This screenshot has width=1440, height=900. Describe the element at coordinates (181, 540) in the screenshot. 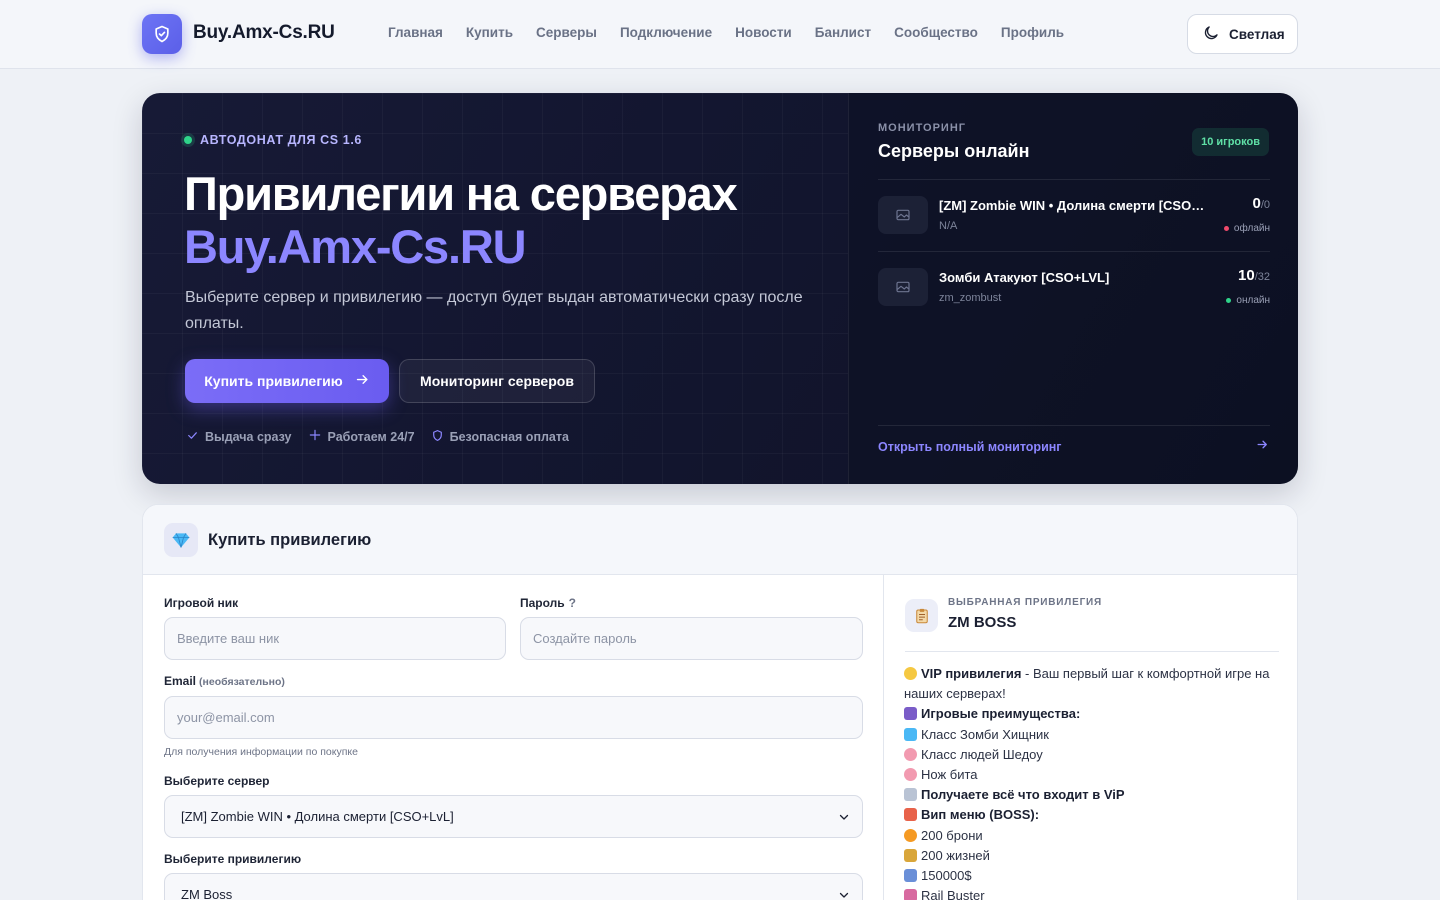

I see `diamond-icon` at that location.